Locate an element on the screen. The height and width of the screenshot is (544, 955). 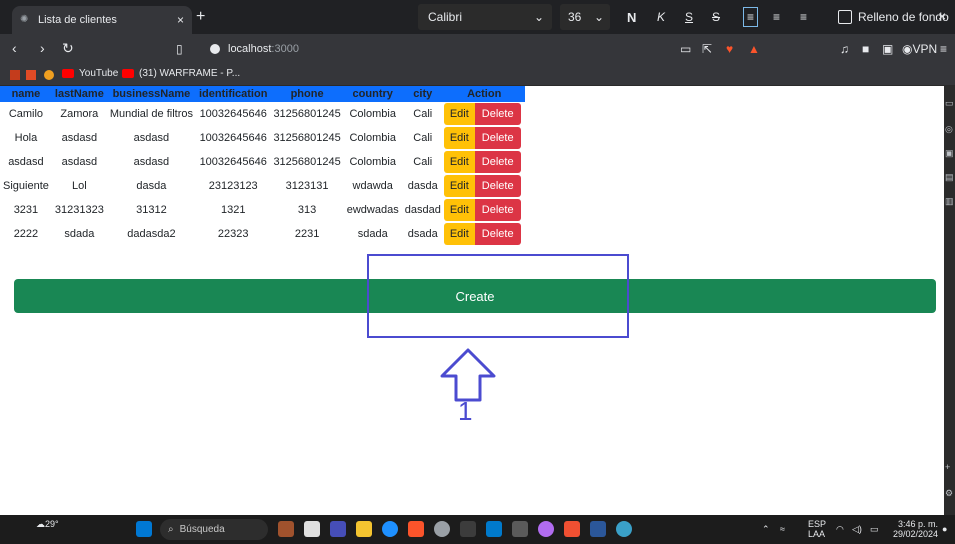
brave-rewards-icon: ▲ is located at coordinates (754, 49).